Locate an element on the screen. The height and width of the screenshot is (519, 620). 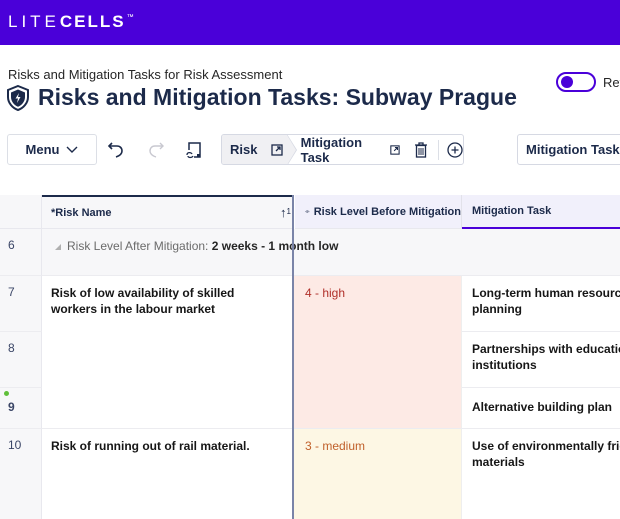
sync-button is located at coordinates (194, 150).